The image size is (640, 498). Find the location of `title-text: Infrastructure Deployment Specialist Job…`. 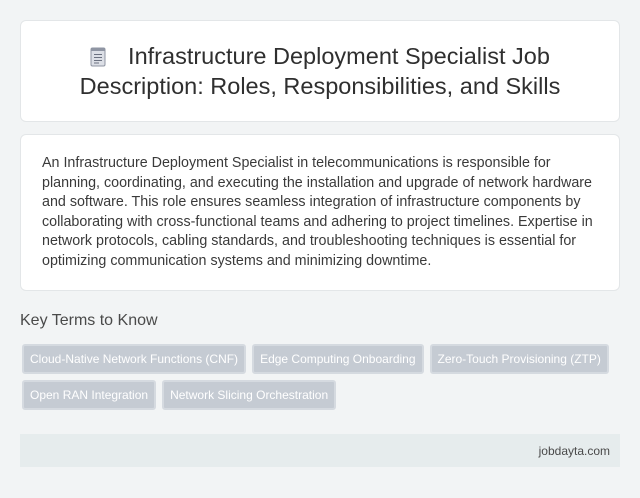

title-text: Infrastructure Deployment Specialist Job… is located at coordinates (320, 71).